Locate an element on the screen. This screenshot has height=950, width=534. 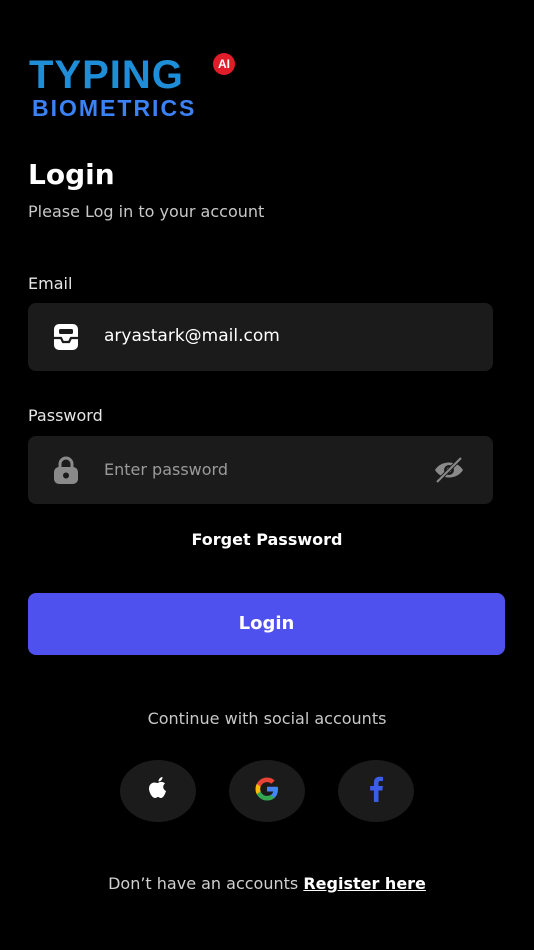
register-prompt: Don’t have an accounts Register here is located at coordinates (267, 883).